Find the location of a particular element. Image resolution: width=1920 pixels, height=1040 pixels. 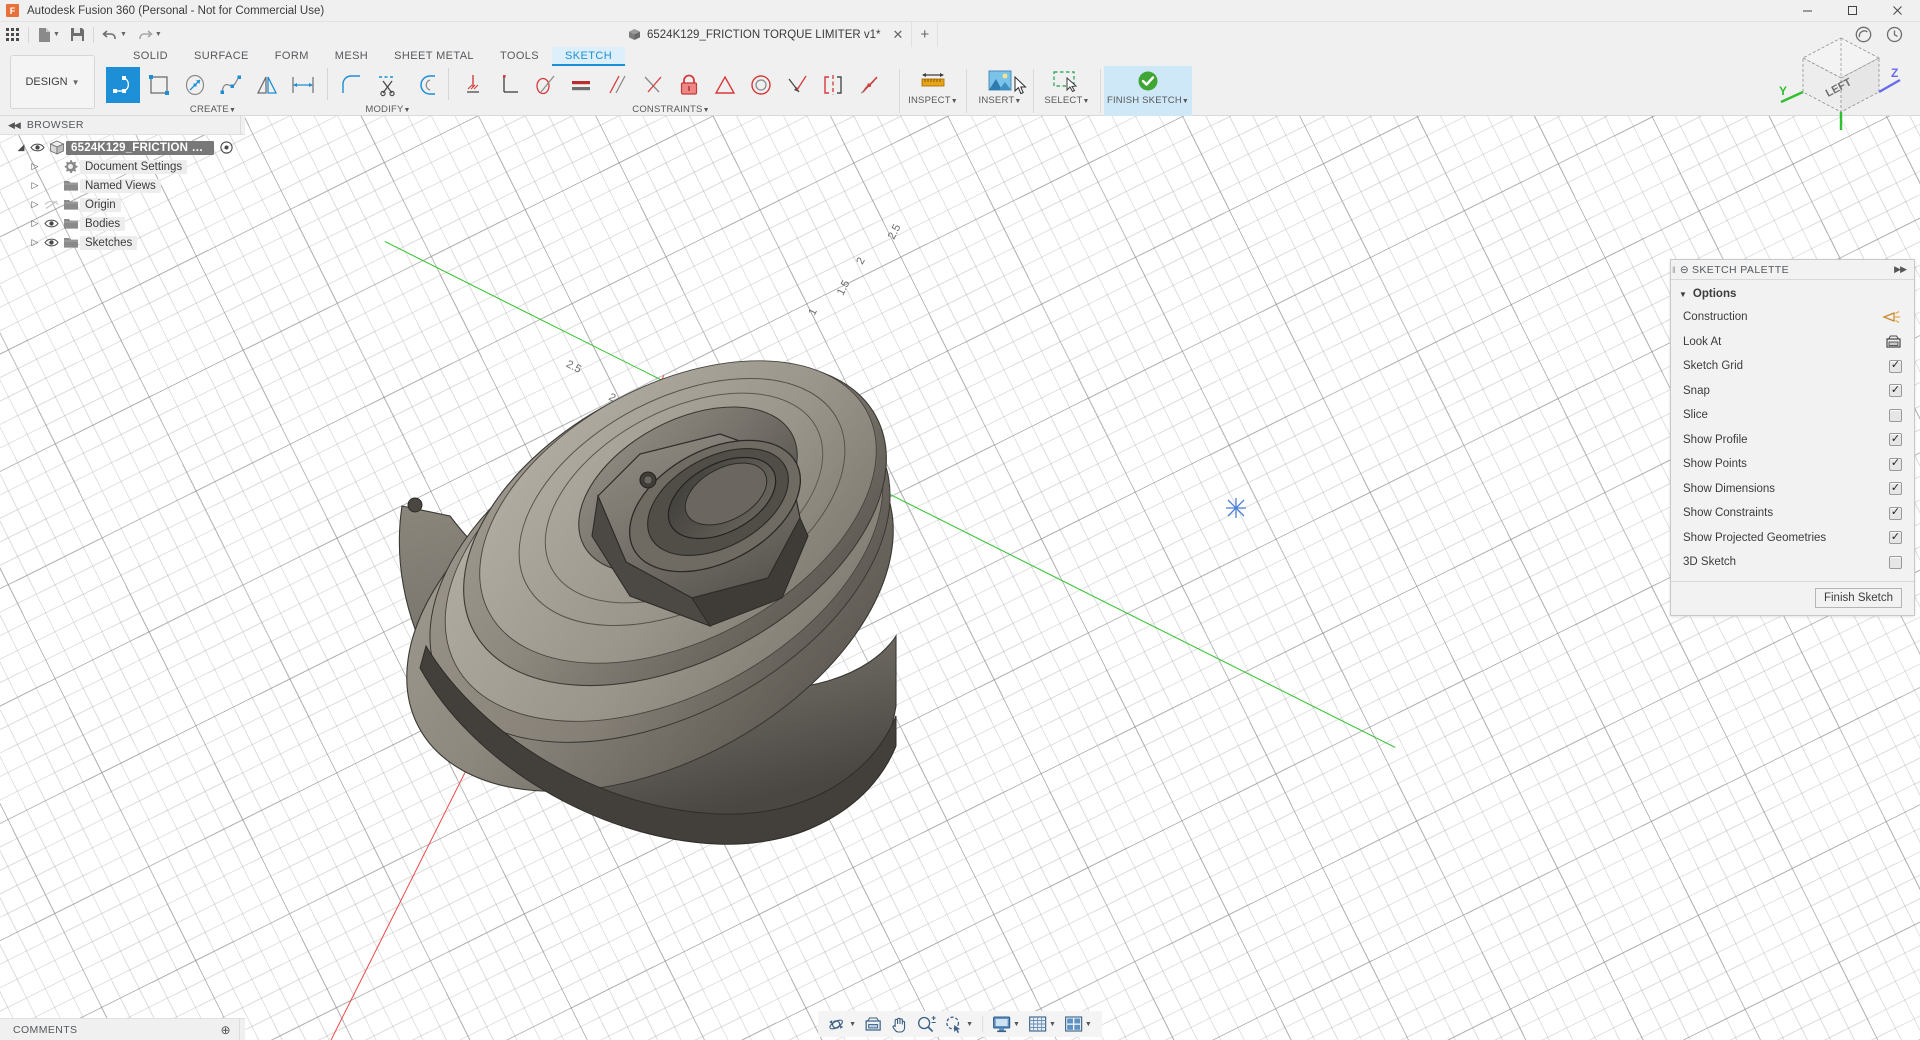

palette-row-show-profile: Show Profile ✓ is located at coordinates (1792, 440).